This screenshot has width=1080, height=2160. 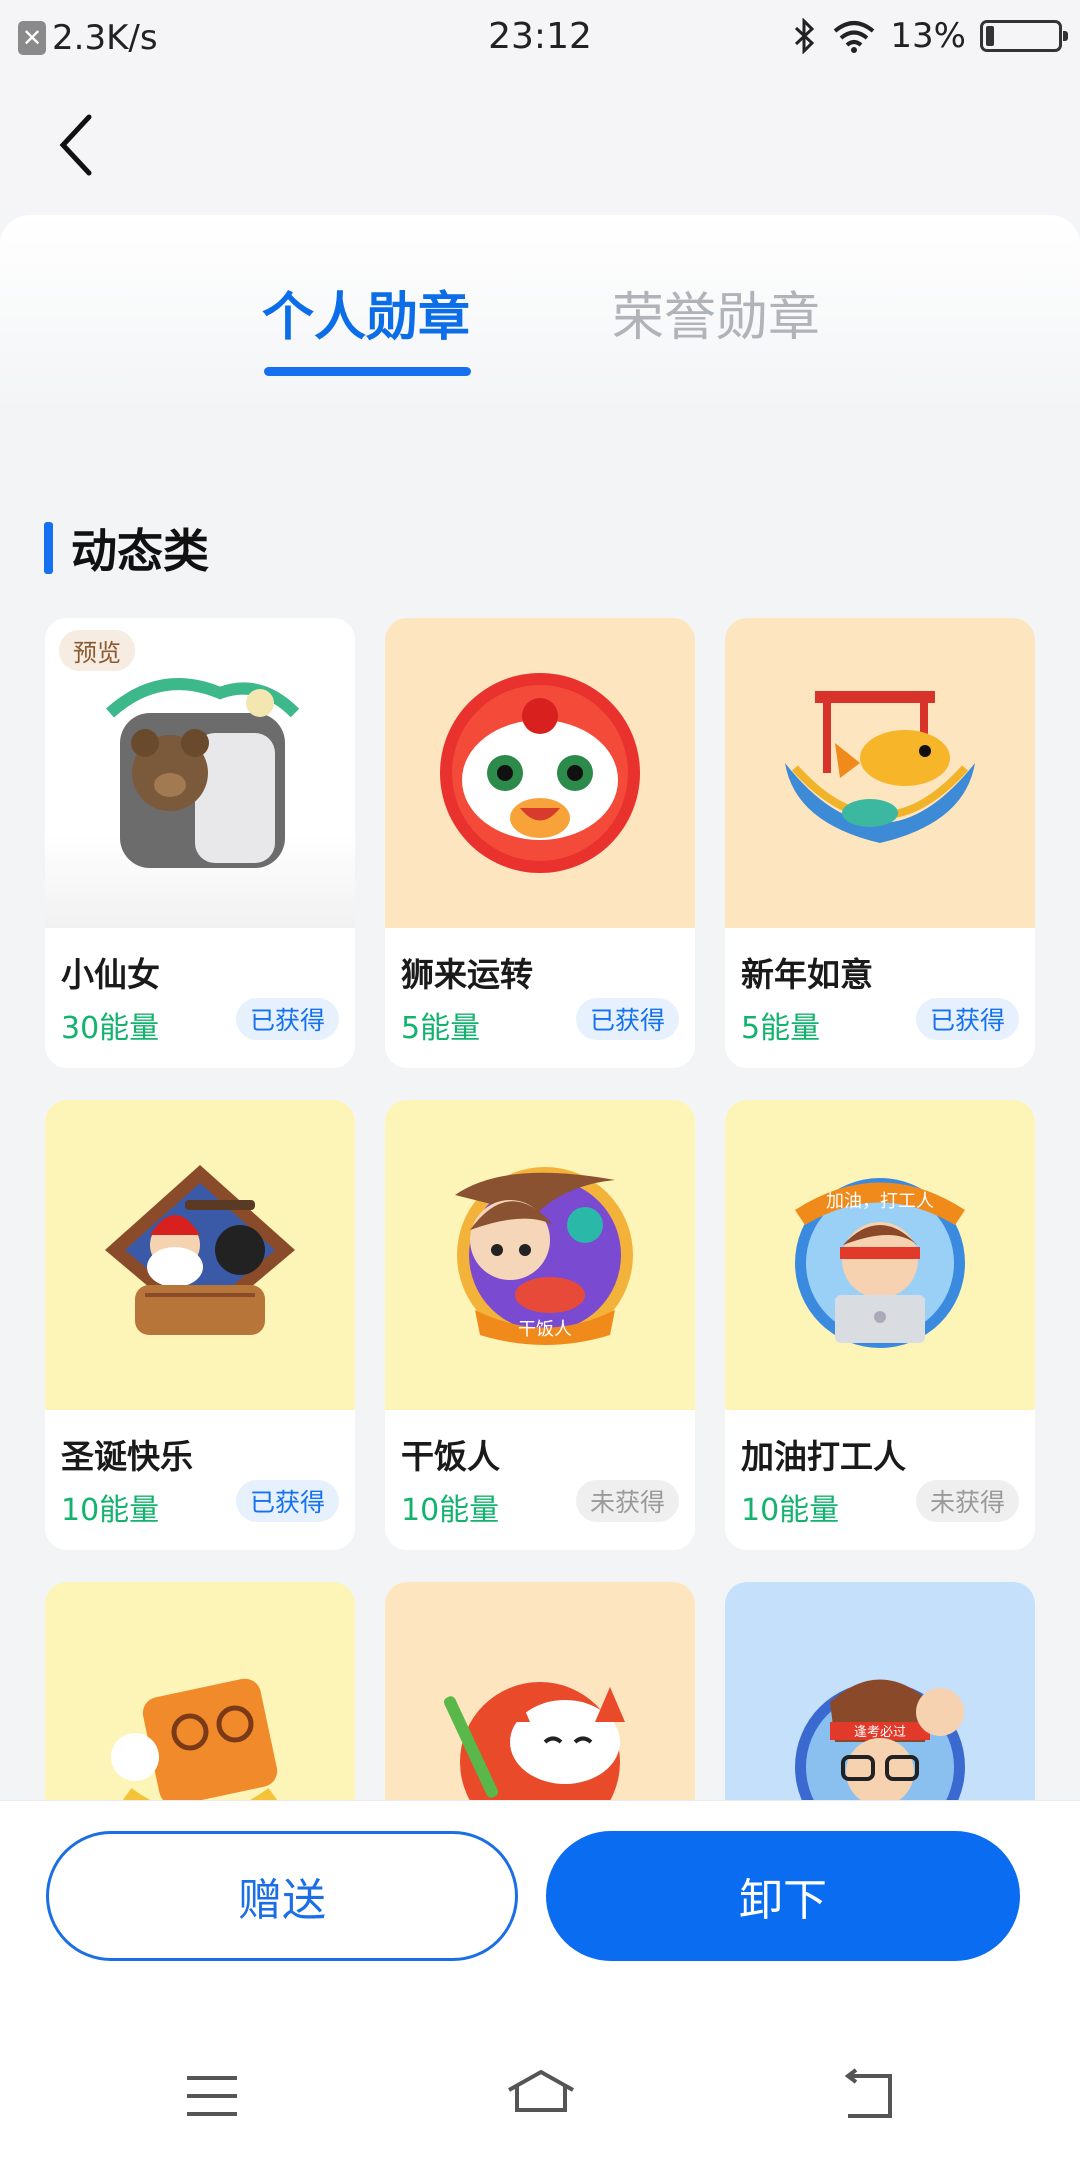 I want to click on badge-image: 干饭人, so click(x=540, y=1255).